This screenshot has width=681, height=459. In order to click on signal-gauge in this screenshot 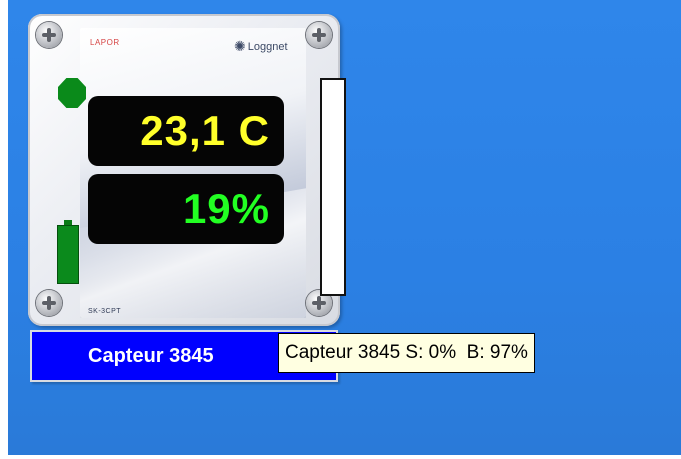, I will do `click(333, 187)`.